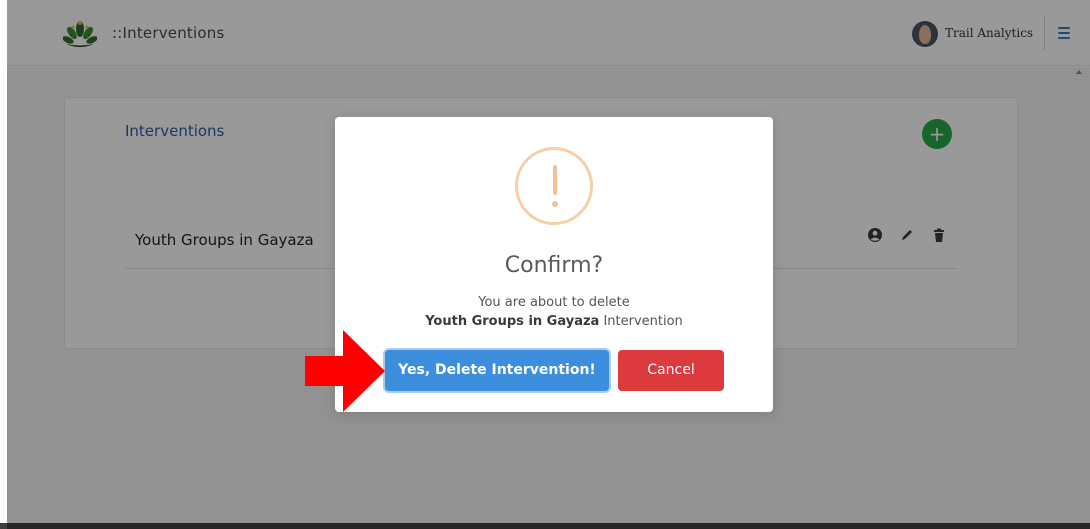 The height and width of the screenshot is (529, 1090). I want to click on dialog-item-name: Youth Groups in Gayaza, so click(512, 321).